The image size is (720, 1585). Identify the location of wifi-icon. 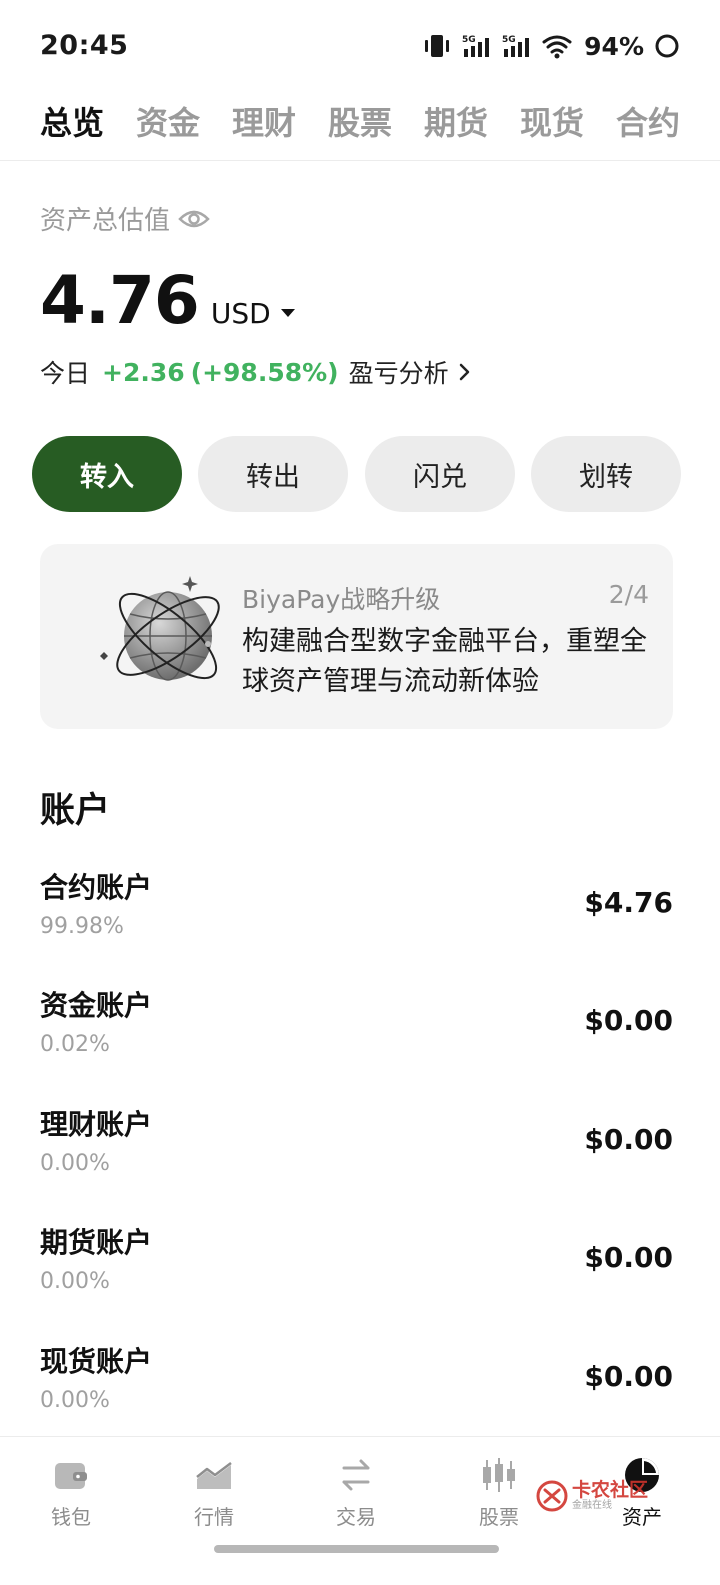
(557, 47).